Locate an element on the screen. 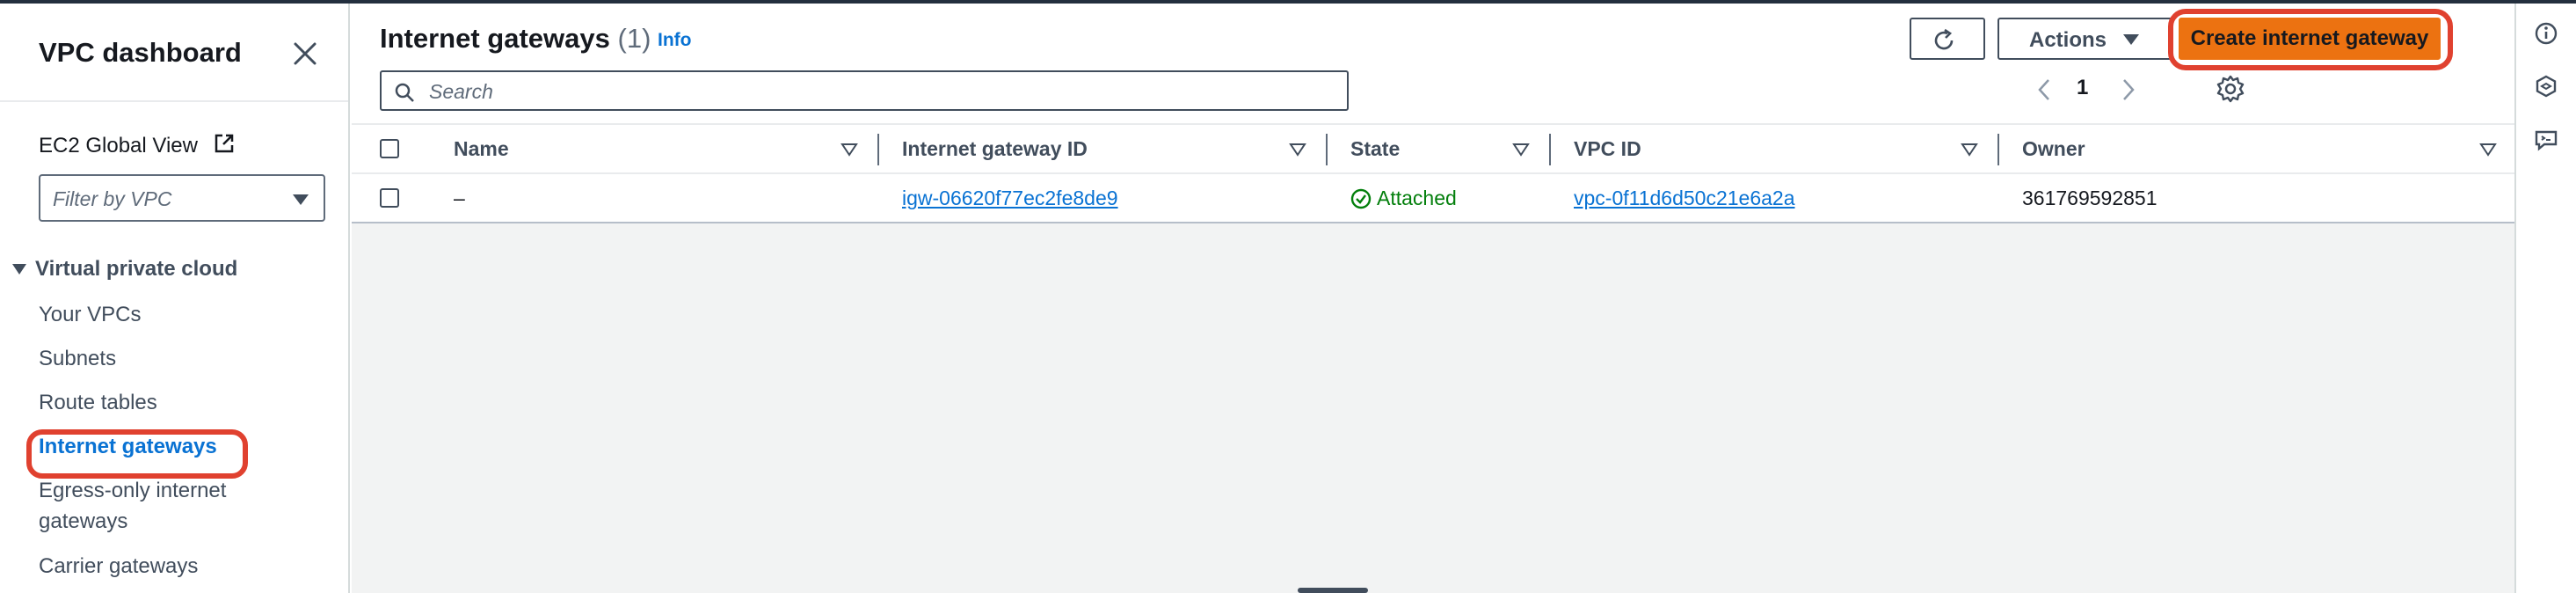  column-header-name: Name is located at coordinates (481, 149).